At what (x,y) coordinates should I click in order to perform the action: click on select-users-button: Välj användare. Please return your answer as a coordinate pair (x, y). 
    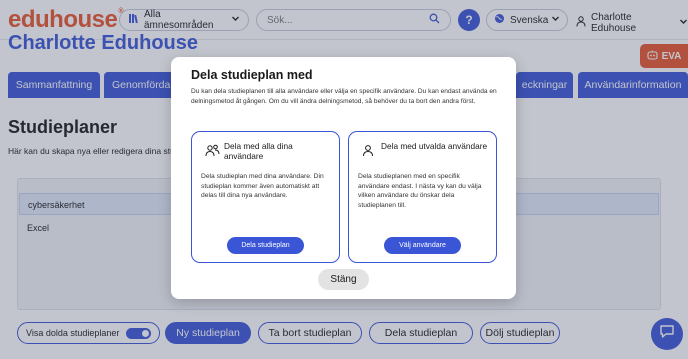
    Looking at the image, I should click on (422, 245).